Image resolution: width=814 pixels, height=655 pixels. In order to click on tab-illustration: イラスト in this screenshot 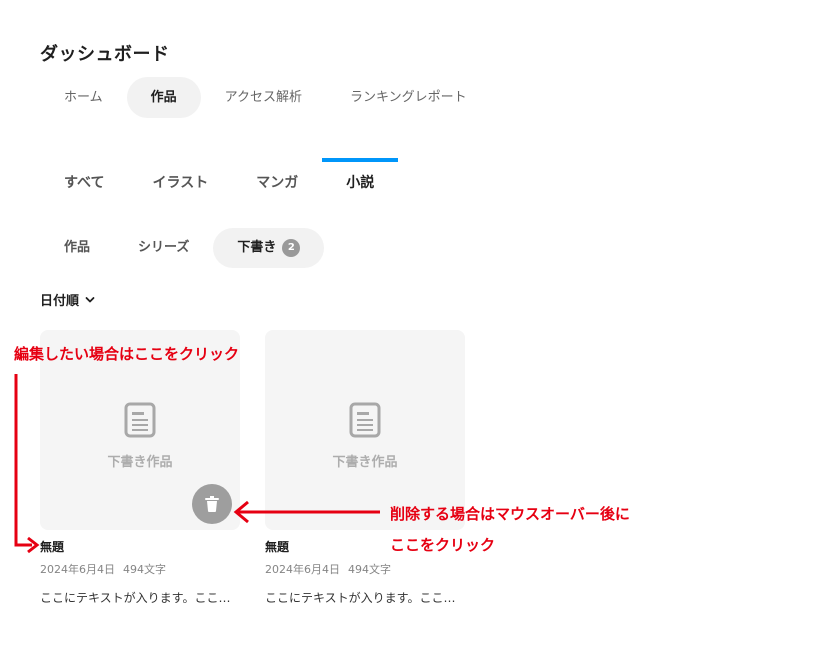, I will do `click(180, 183)`.